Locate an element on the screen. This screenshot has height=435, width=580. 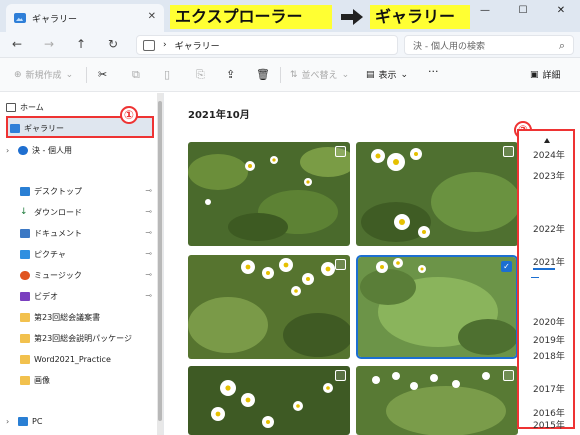
video-icon is located at coordinates (25, 296).